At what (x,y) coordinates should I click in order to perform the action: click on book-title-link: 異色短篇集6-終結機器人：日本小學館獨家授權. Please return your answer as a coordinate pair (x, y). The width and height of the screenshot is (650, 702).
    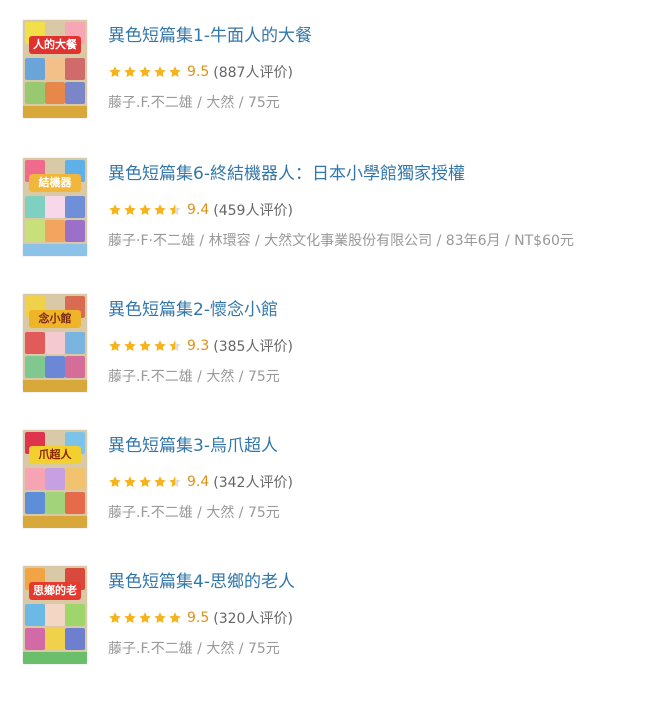
    Looking at the image, I should click on (286, 174).